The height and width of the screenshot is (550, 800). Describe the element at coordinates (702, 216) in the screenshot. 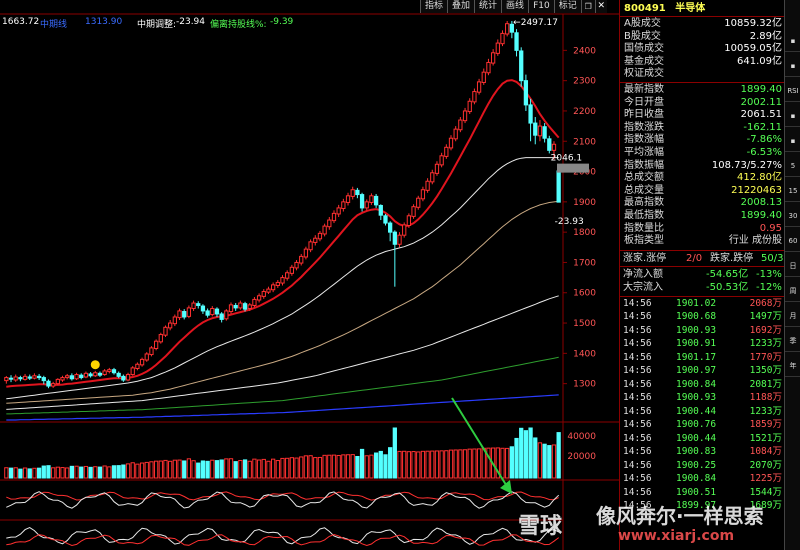

I see `stat-row: 最低指数 1899.40` at that location.